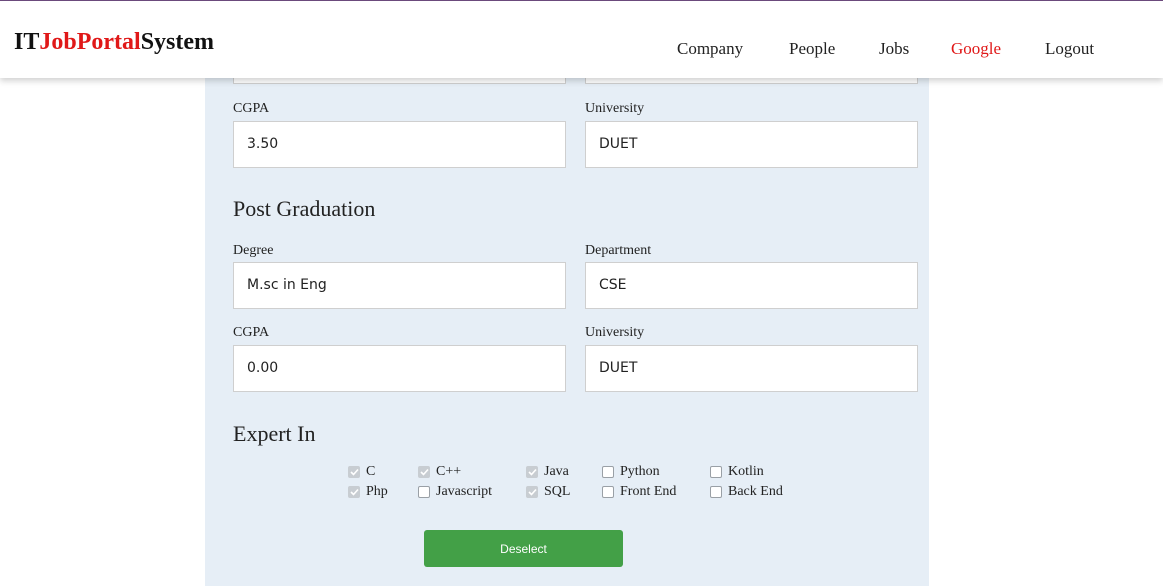  I want to click on skill-checkbox-kotlin, so click(716, 472).